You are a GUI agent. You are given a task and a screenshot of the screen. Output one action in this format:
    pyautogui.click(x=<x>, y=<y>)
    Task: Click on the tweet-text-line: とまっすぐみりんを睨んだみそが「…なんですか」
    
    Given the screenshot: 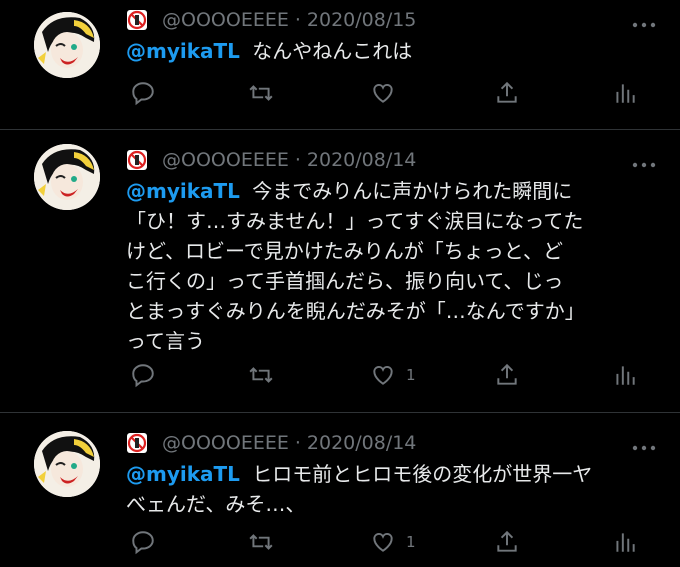 What is the action you would take?
    pyautogui.click(x=355, y=311)
    